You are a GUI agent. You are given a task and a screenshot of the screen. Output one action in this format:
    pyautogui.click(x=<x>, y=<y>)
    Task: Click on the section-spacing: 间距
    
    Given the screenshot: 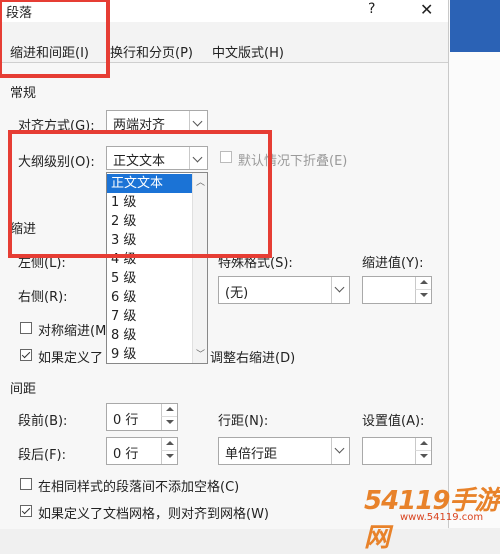 What is the action you would take?
    pyautogui.click(x=23, y=389)
    